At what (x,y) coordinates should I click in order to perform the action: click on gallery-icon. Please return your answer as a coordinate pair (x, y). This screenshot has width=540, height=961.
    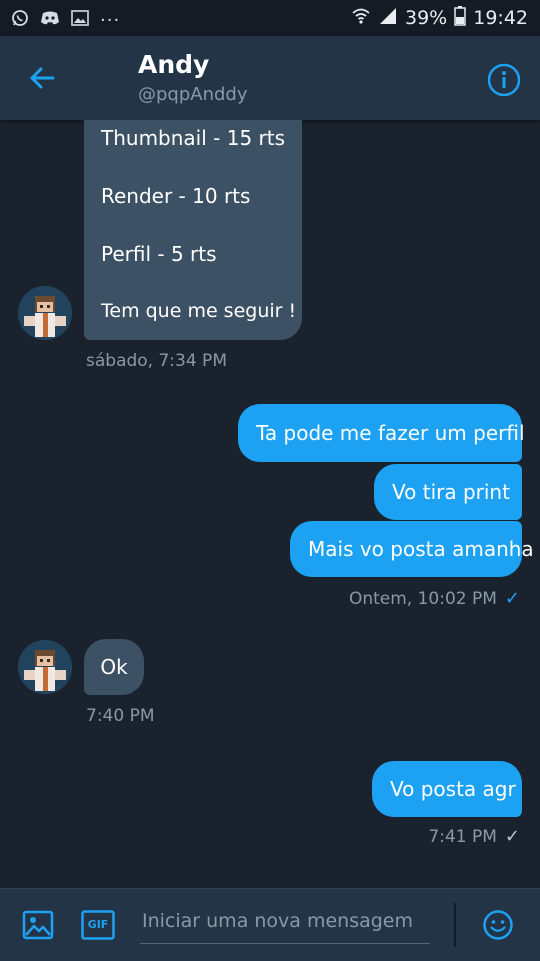
    Looking at the image, I should click on (80, 18).